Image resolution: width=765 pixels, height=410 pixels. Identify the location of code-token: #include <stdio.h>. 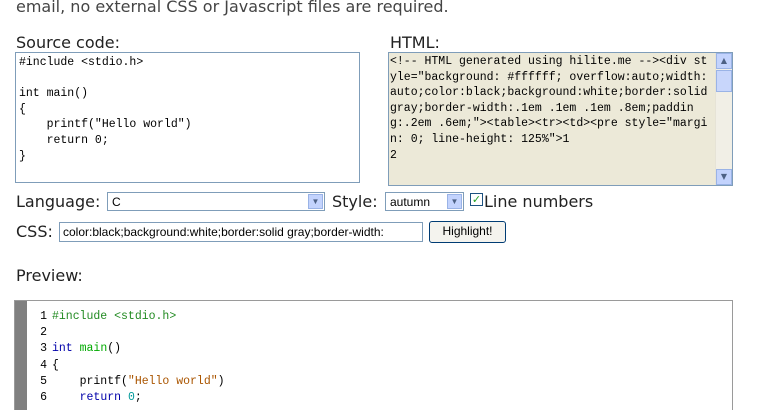
(114, 316).